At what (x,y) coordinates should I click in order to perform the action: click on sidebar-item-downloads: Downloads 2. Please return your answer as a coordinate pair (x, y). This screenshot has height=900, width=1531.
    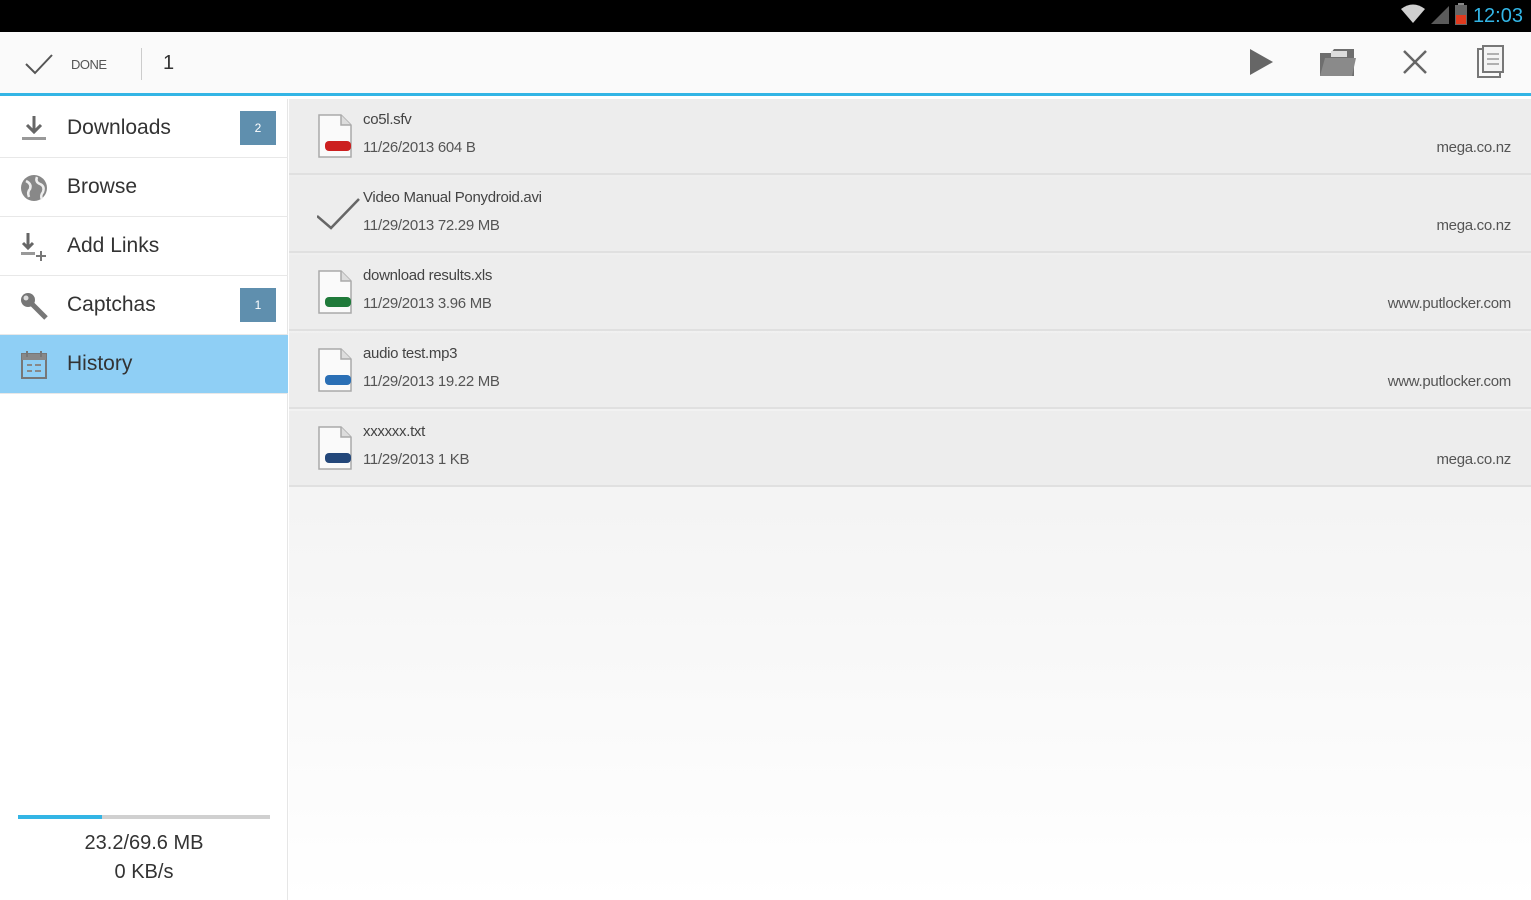
    Looking at the image, I should click on (144, 128).